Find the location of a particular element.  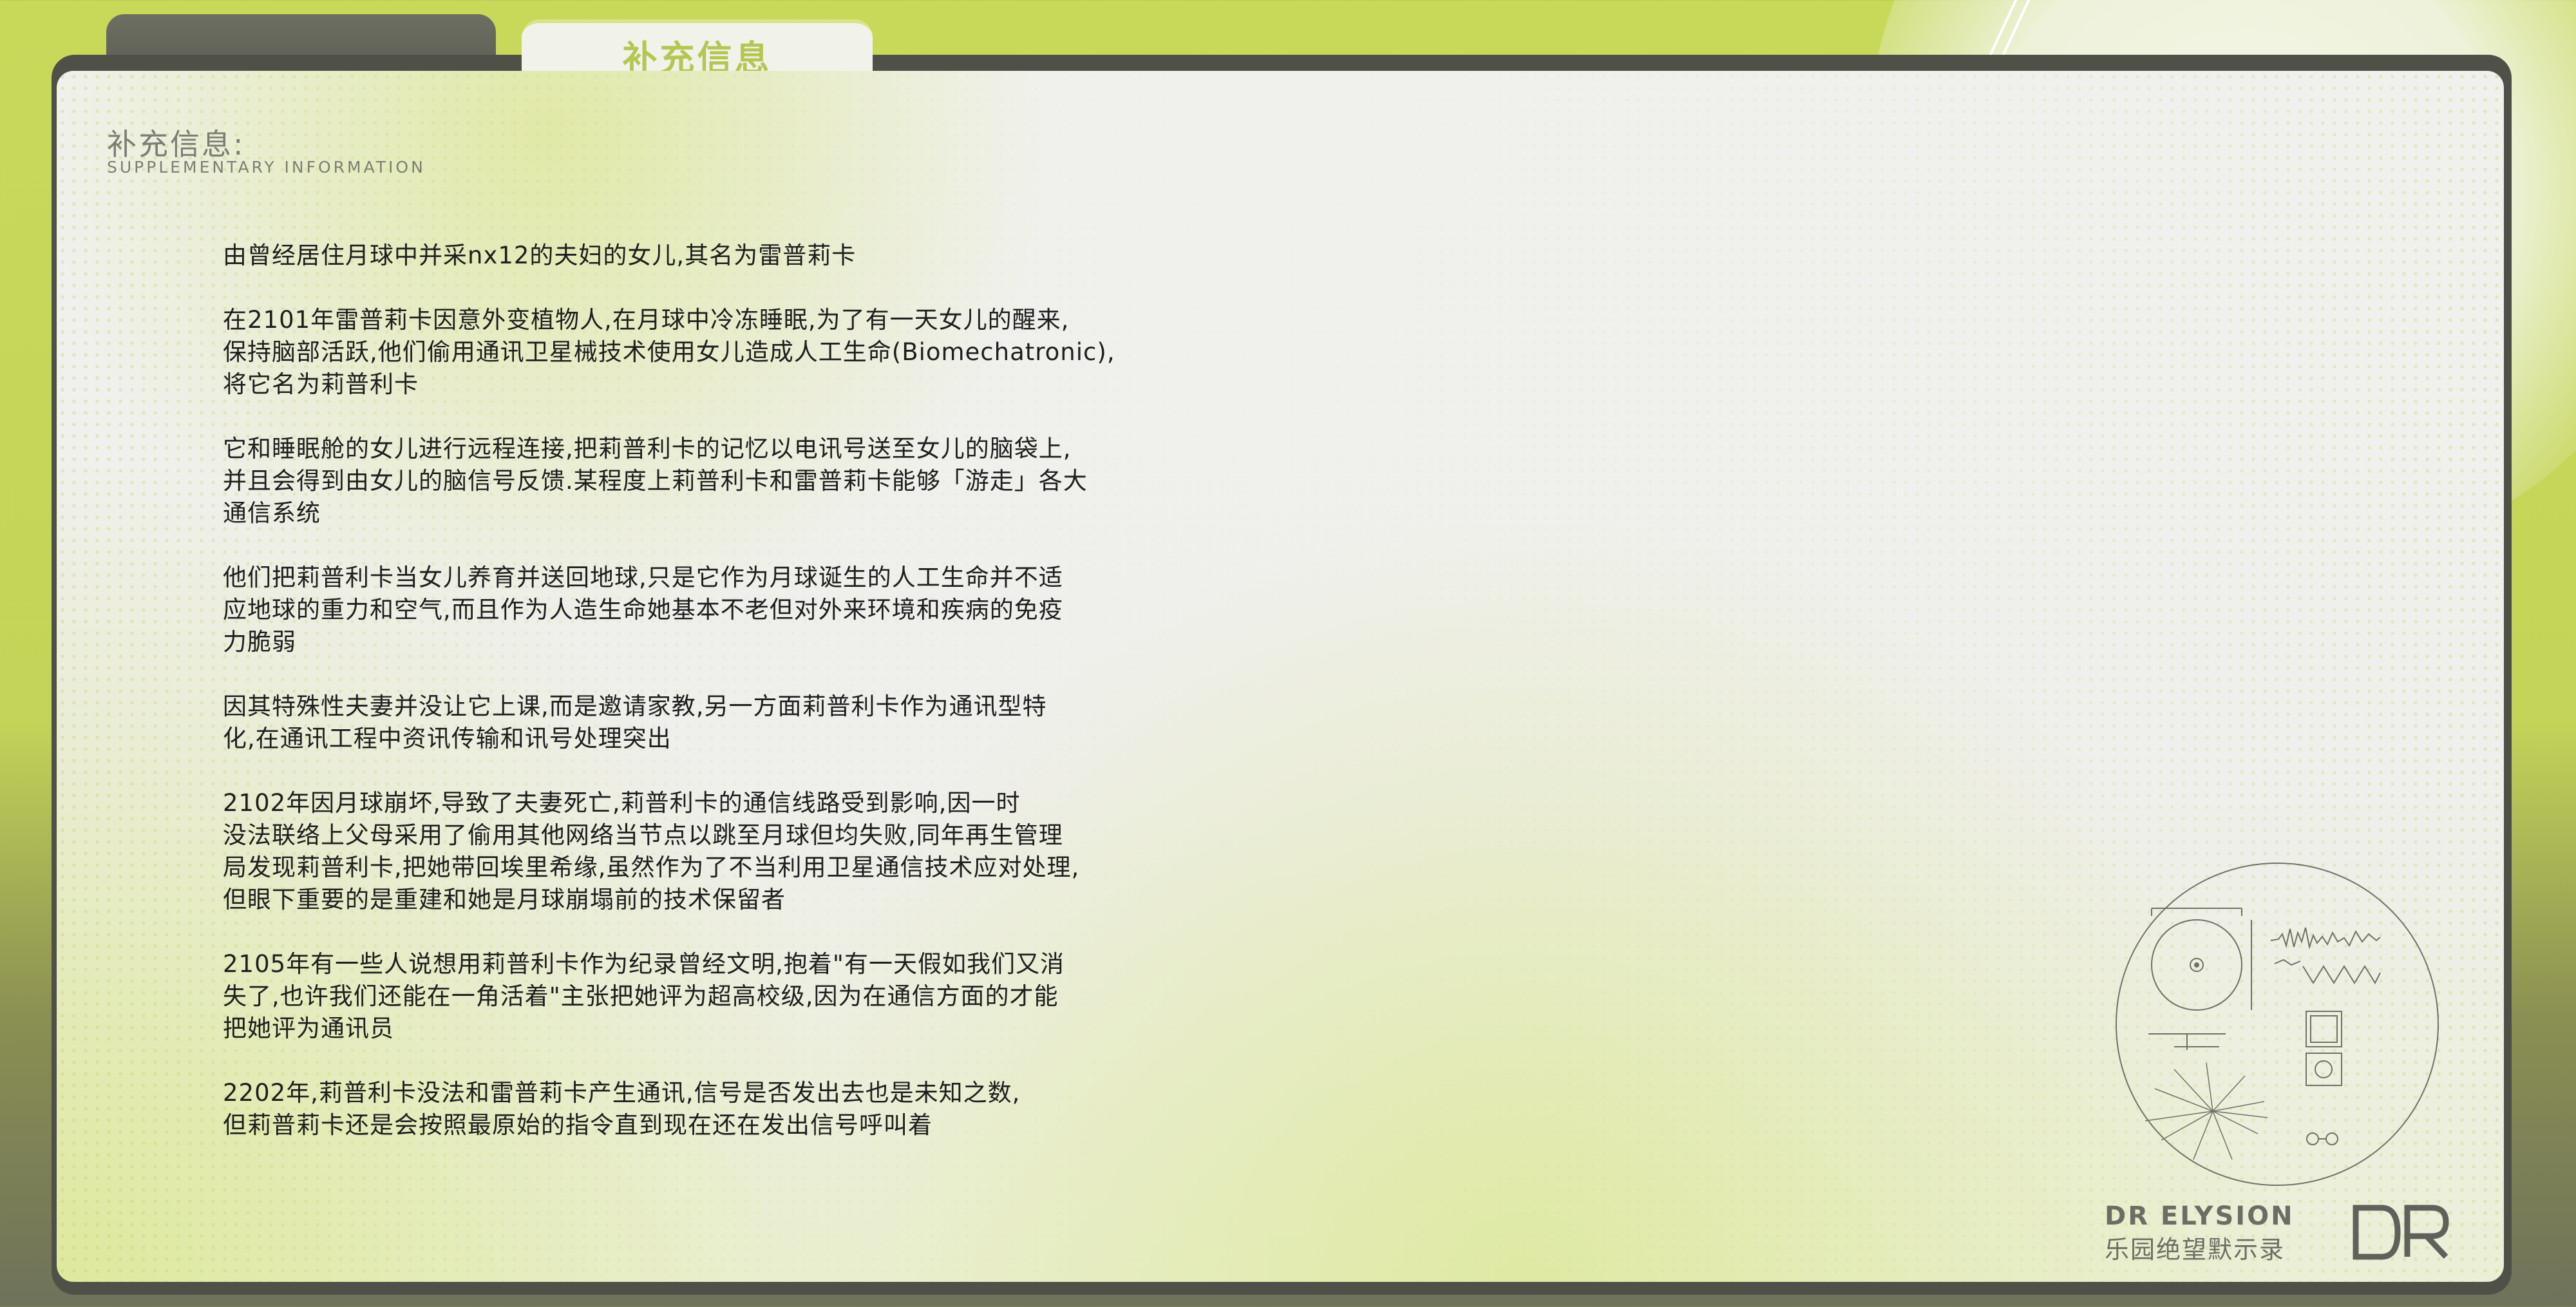

golden-record-diagram-icon is located at coordinates (2277, 1024).